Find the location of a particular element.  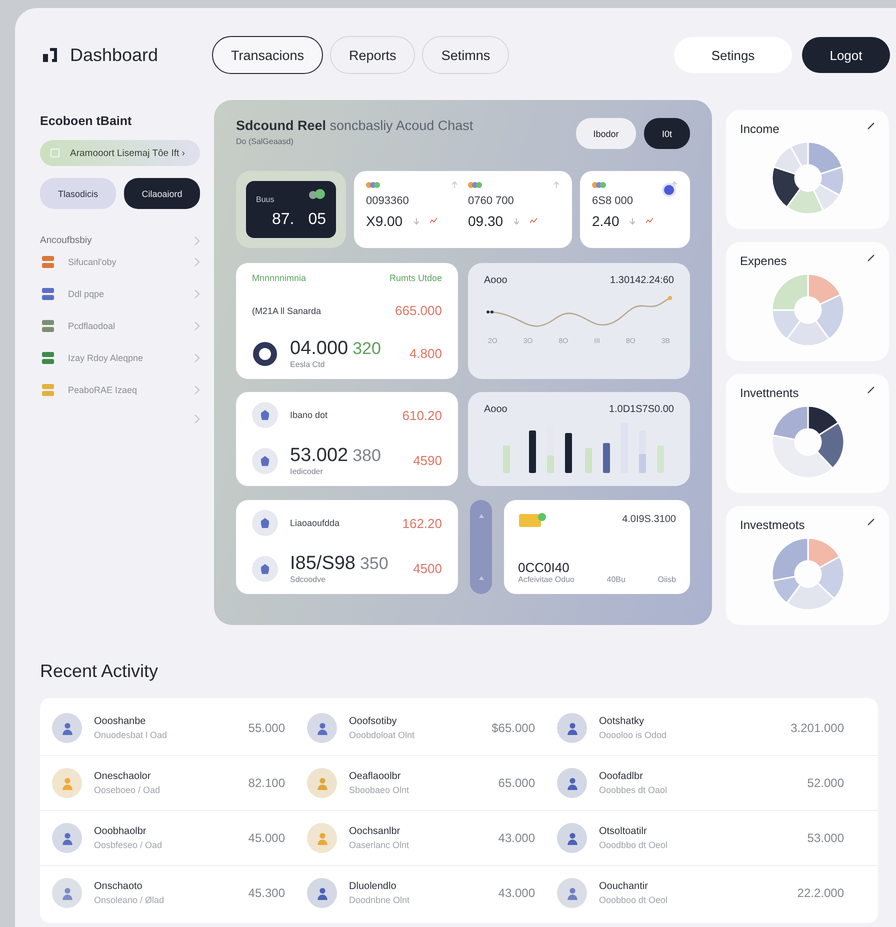

wallet-detail: Acfeivitae Oduo is located at coordinates (546, 579).